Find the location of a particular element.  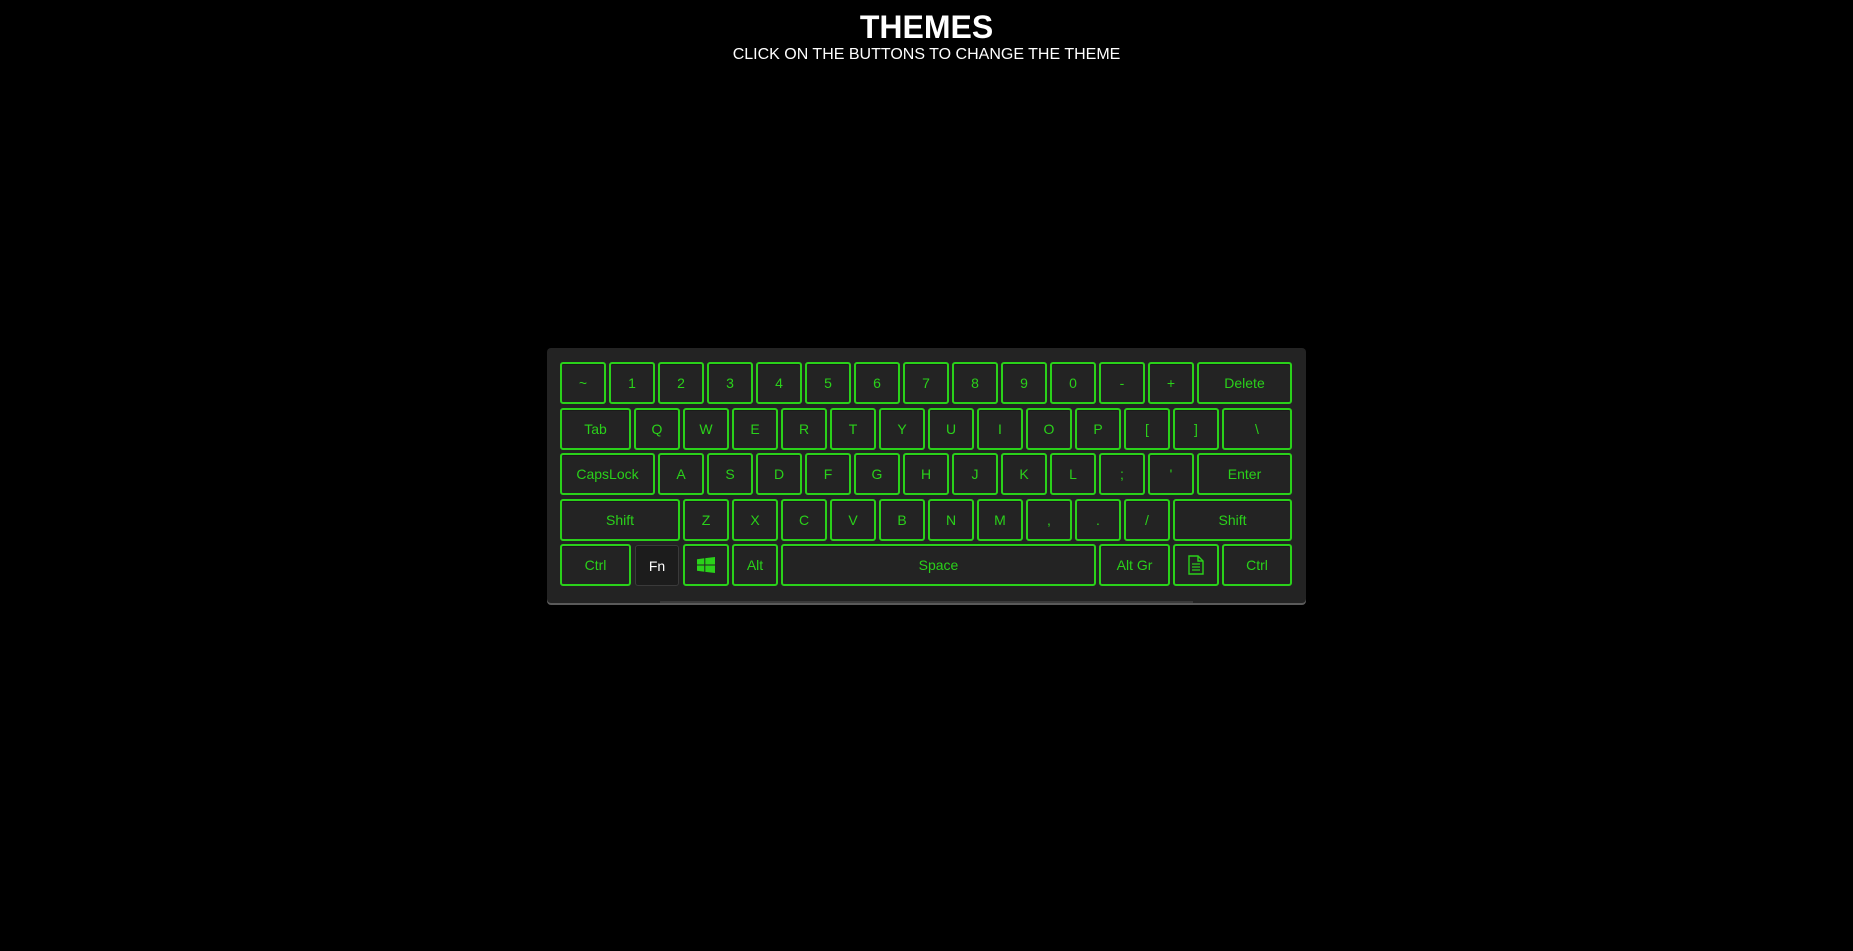

key-period: . is located at coordinates (1098, 520).